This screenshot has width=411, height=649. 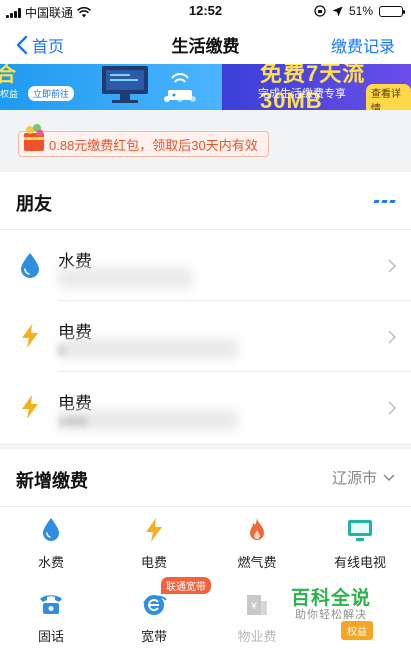 I want to click on friend-row: 水费, so click(x=205, y=265).